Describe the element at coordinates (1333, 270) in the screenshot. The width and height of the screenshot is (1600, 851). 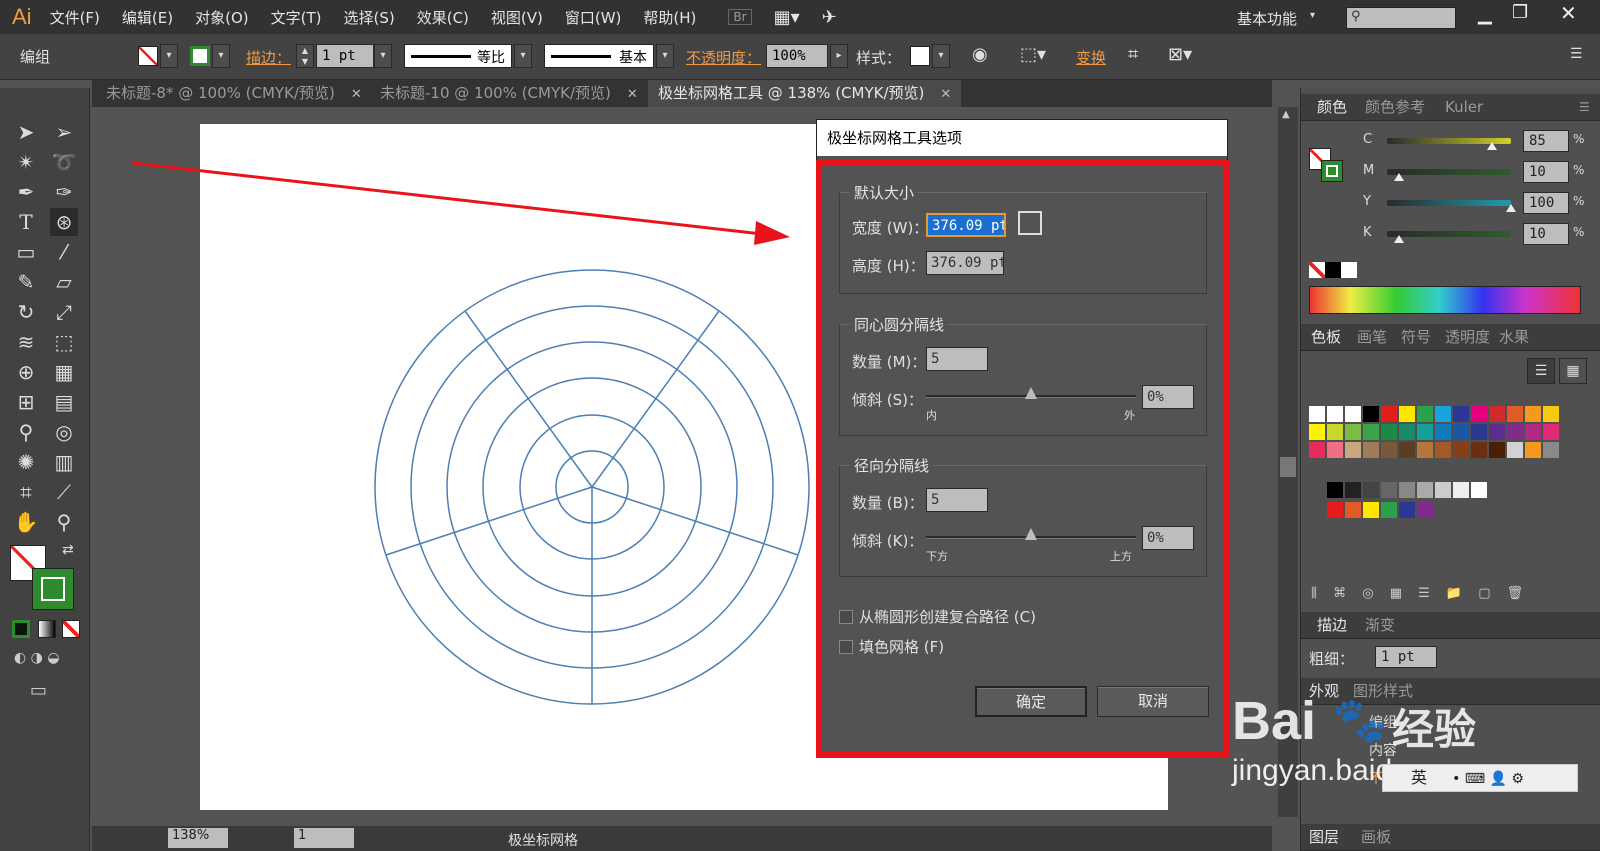
I see `none-white-black-swatches` at that location.